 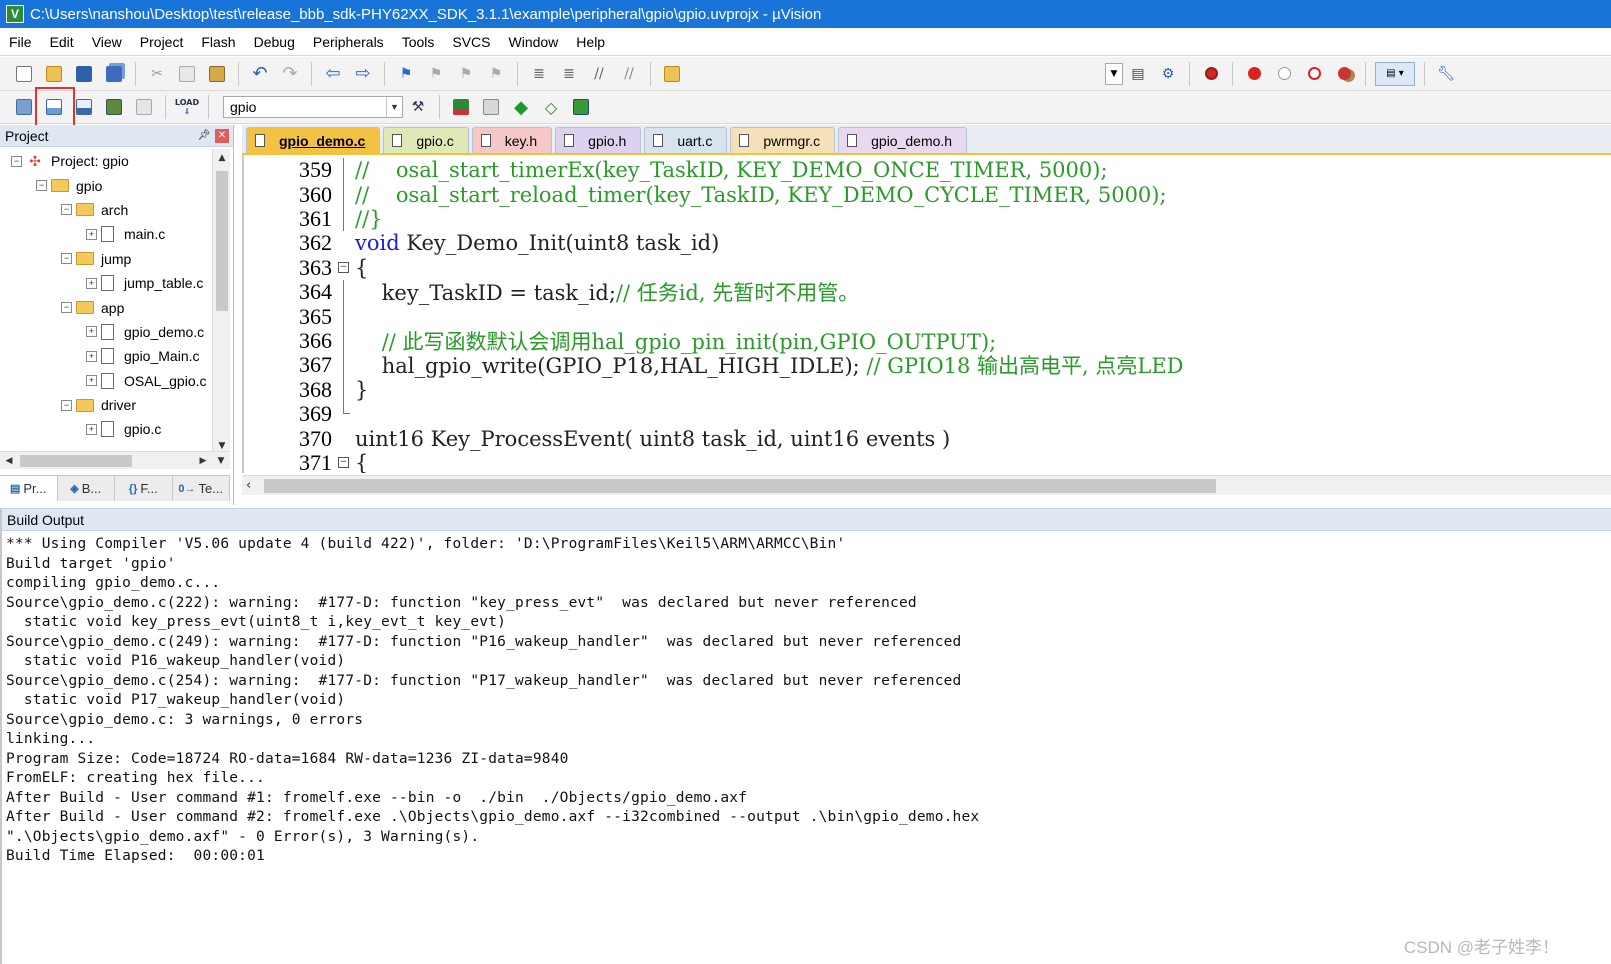 What do you see at coordinates (363, 74) in the screenshot?
I see `navigate-forward-icon: ⇨` at bounding box center [363, 74].